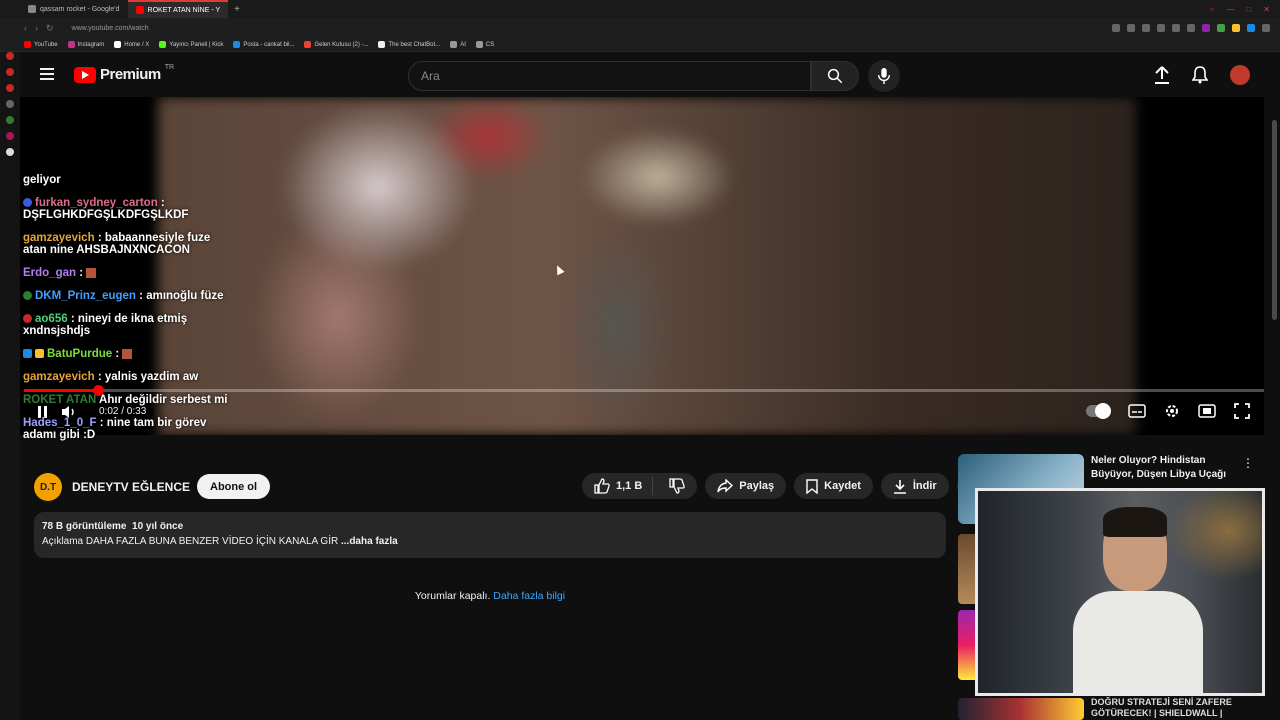 This screenshot has height=720, width=1280. Describe the element at coordinates (833, 486) in the screenshot. I see `save-button: Kaydet` at that location.